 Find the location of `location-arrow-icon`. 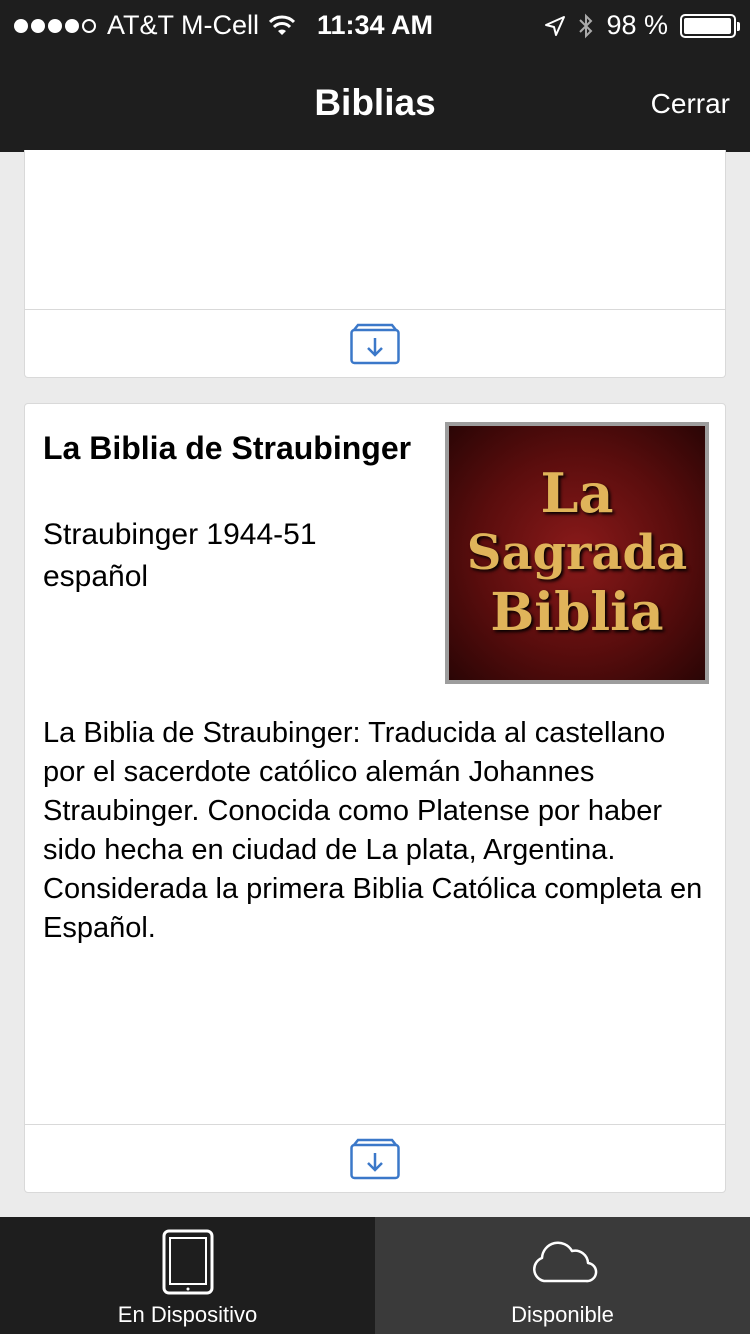

location-arrow-icon is located at coordinates (555, 25).